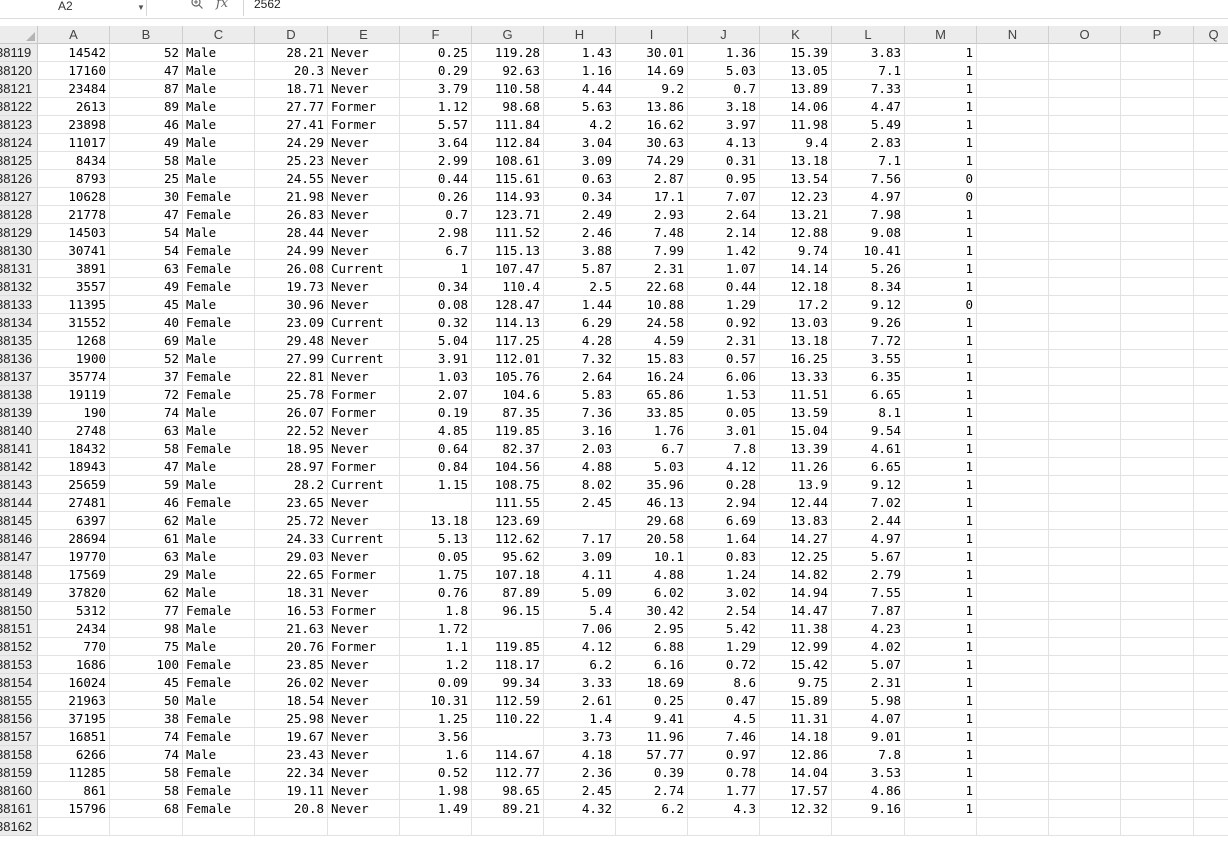 The width and height of the screenshot is (1228, 842). What do you see at coordinates (580, 629) in the screenshot?
I see `cell: 7.06` at bounding box center [580, 629].